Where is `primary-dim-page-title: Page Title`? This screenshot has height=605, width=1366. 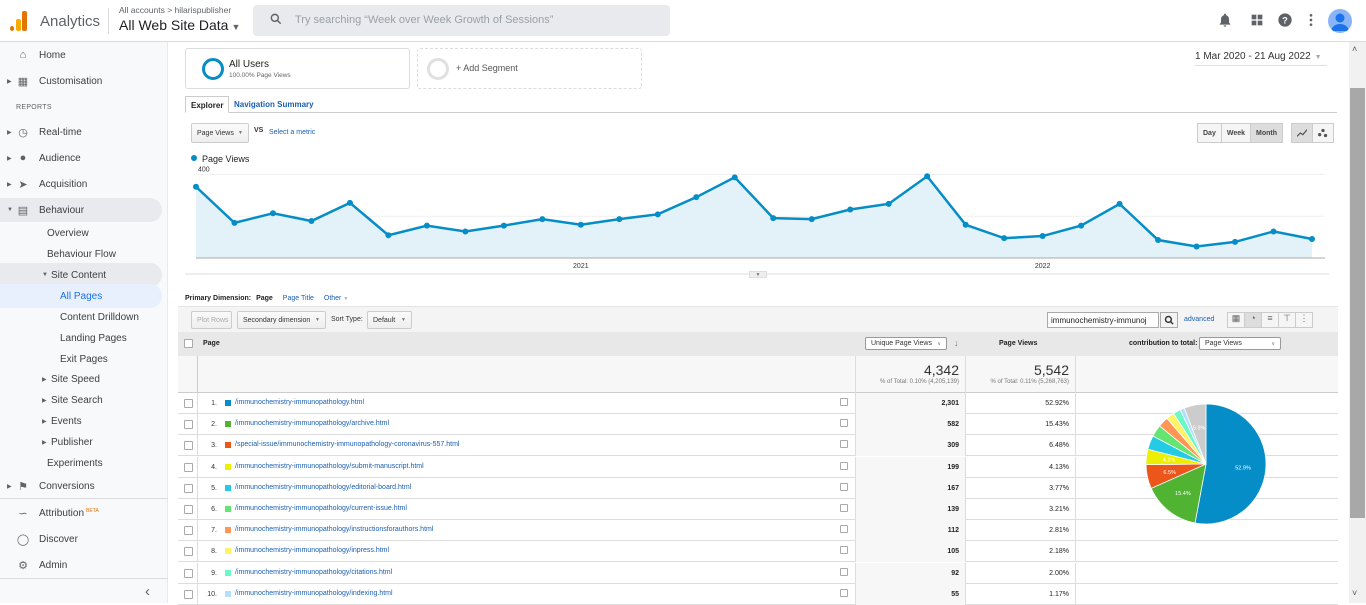 primary-dim-page-title: Page Title is located at coordinates (298, 298).